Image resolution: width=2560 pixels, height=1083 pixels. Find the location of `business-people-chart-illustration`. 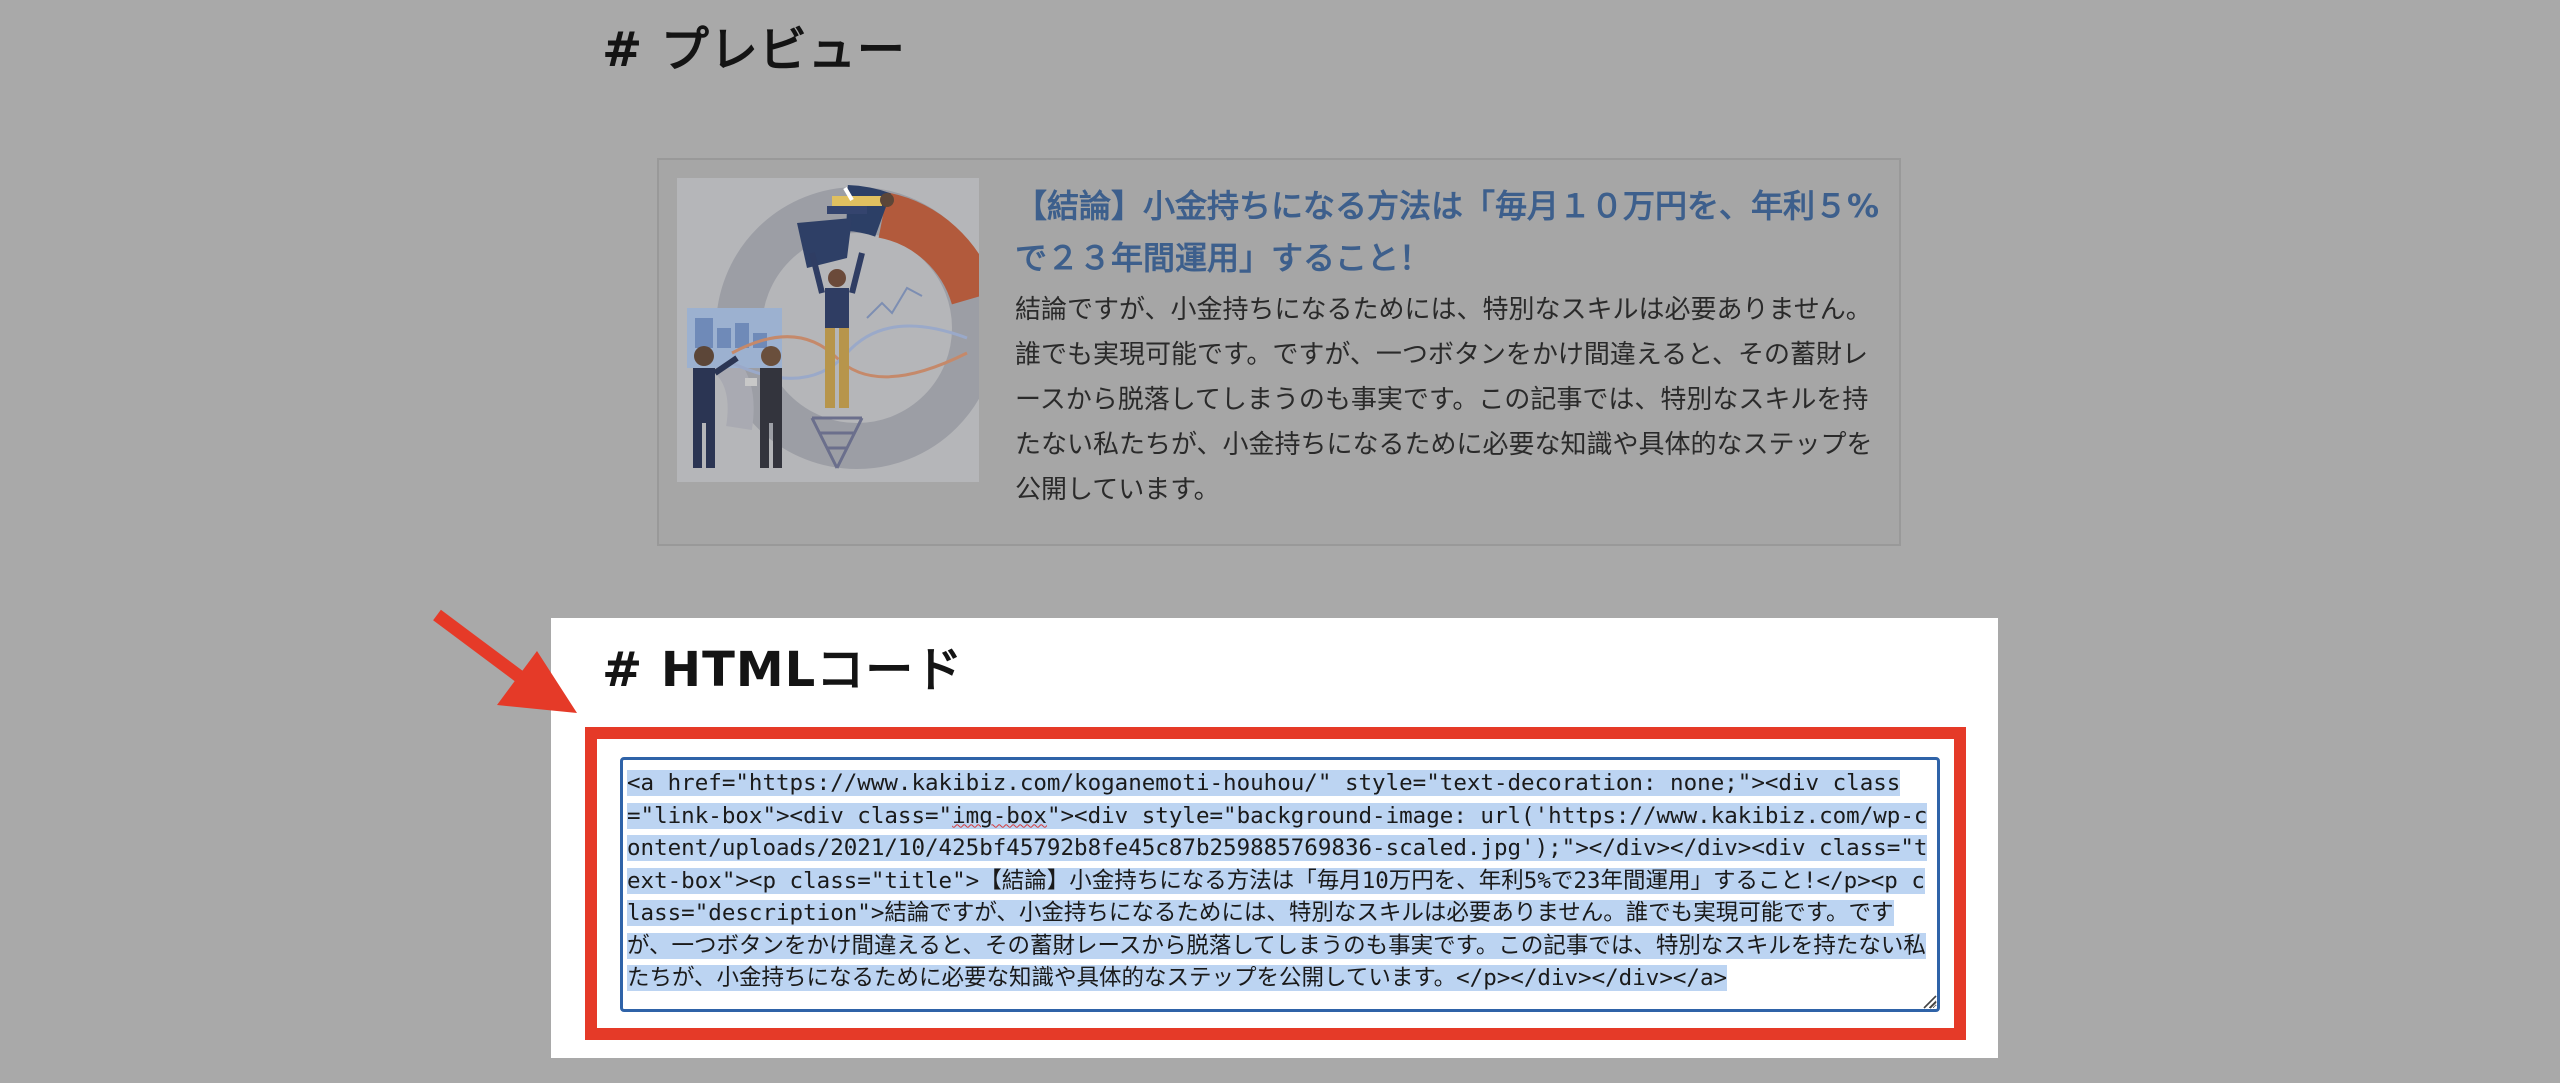

business-people-chart-illustration is located at coordinates (828, 330).